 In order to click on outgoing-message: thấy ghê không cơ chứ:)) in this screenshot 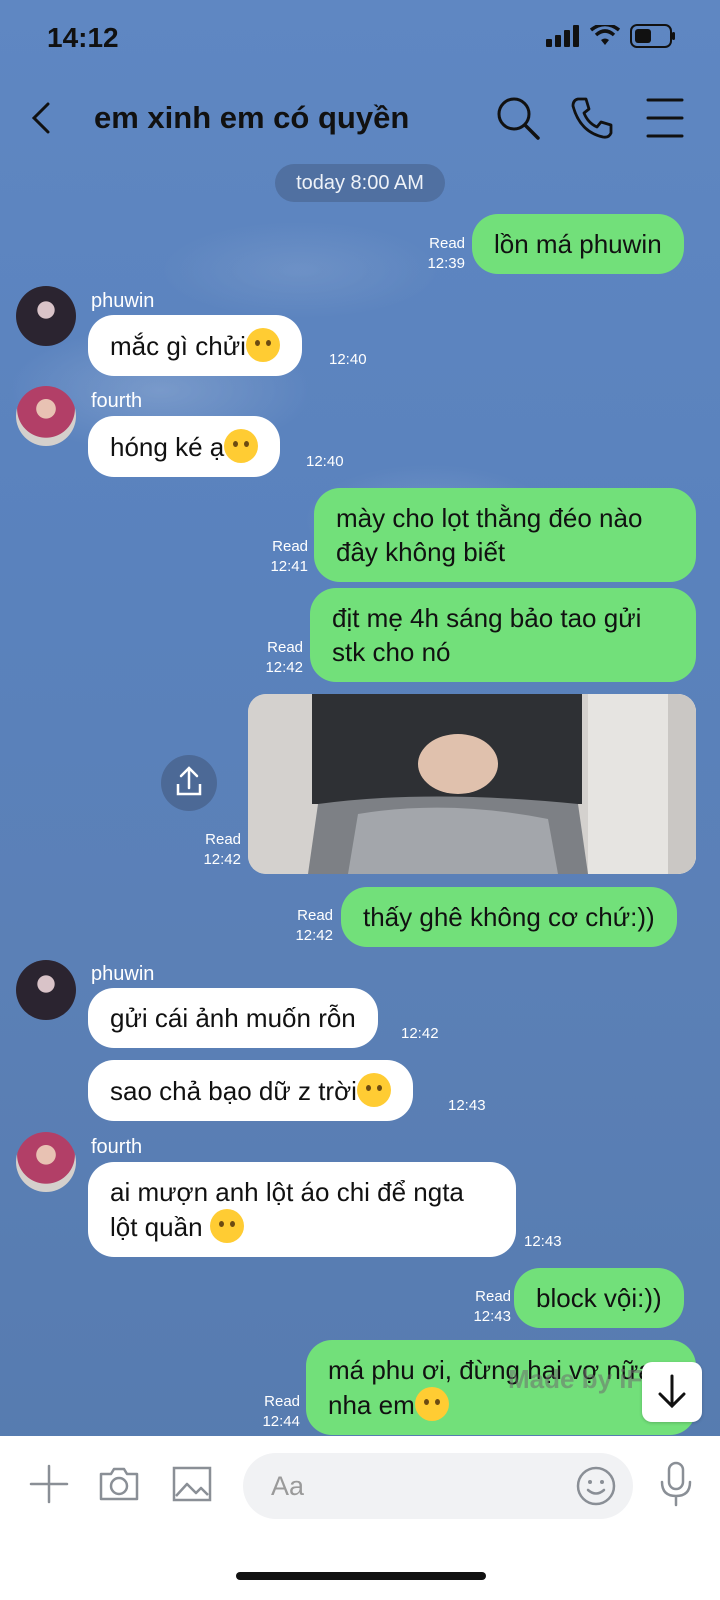, I will do `click(509, 917)`.